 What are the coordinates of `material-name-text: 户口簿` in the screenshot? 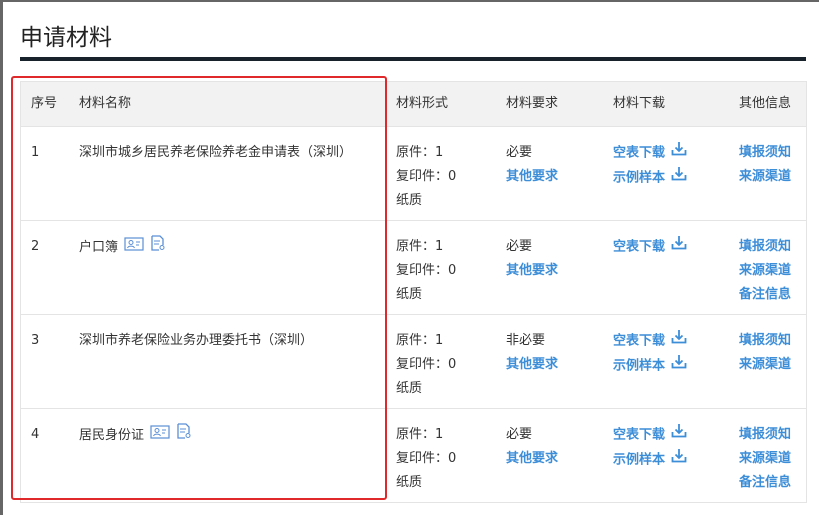 It's located at (99, 247).